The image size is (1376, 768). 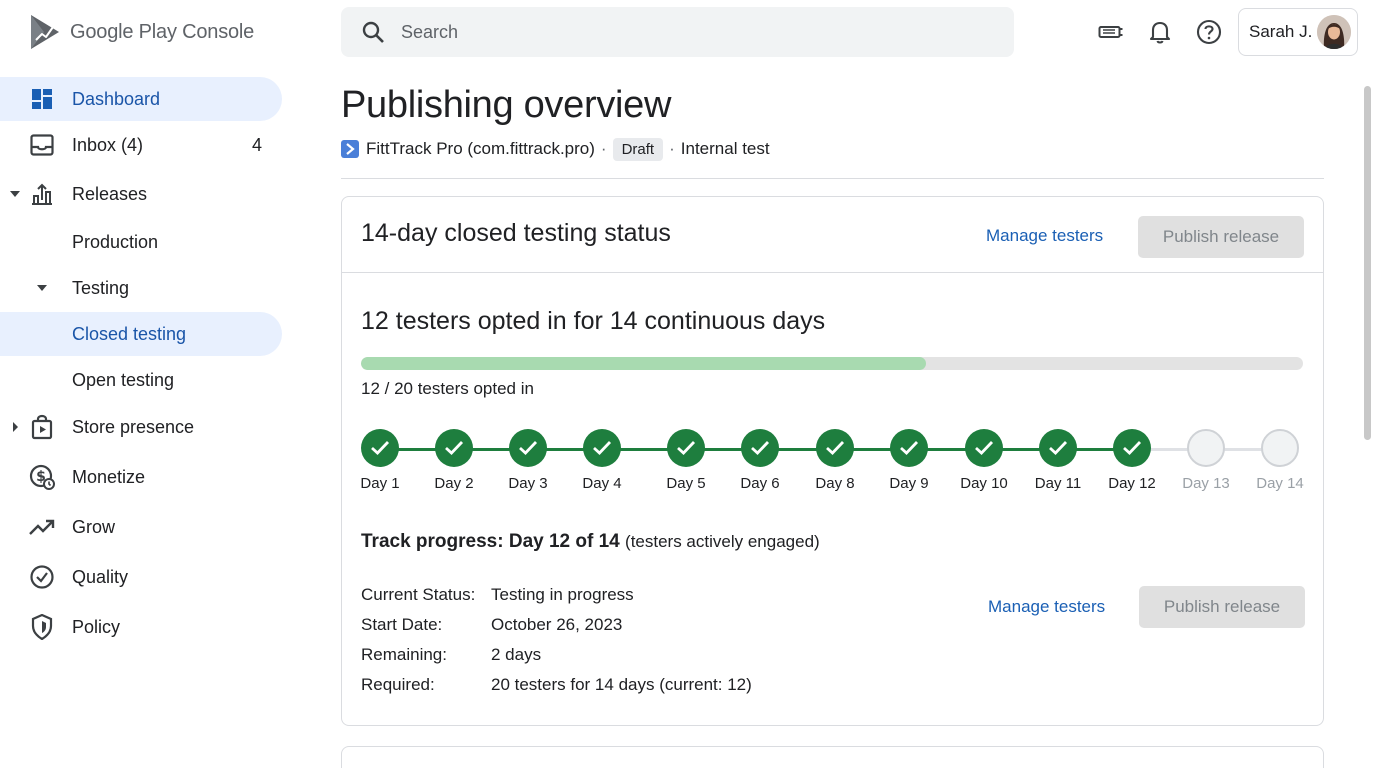 I want to click on day-label: Day 6, so click(x=760, y=483).